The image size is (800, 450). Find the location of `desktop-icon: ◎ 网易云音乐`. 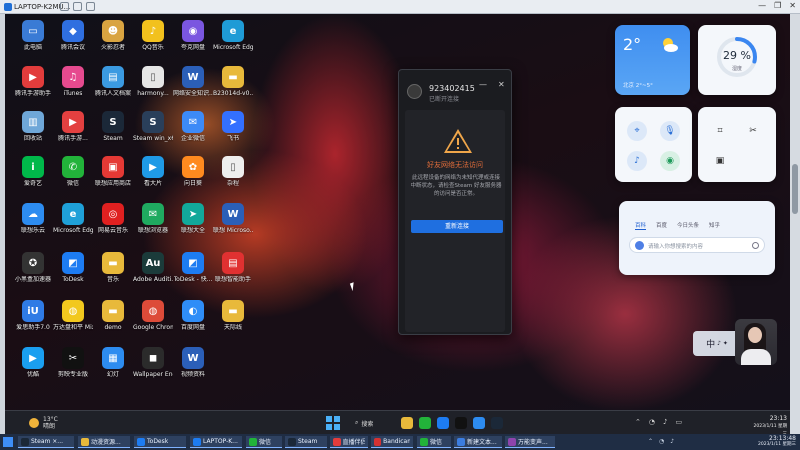

desktop-icon: ◎ 网易云音乐 is located at coordinates (113, 218).